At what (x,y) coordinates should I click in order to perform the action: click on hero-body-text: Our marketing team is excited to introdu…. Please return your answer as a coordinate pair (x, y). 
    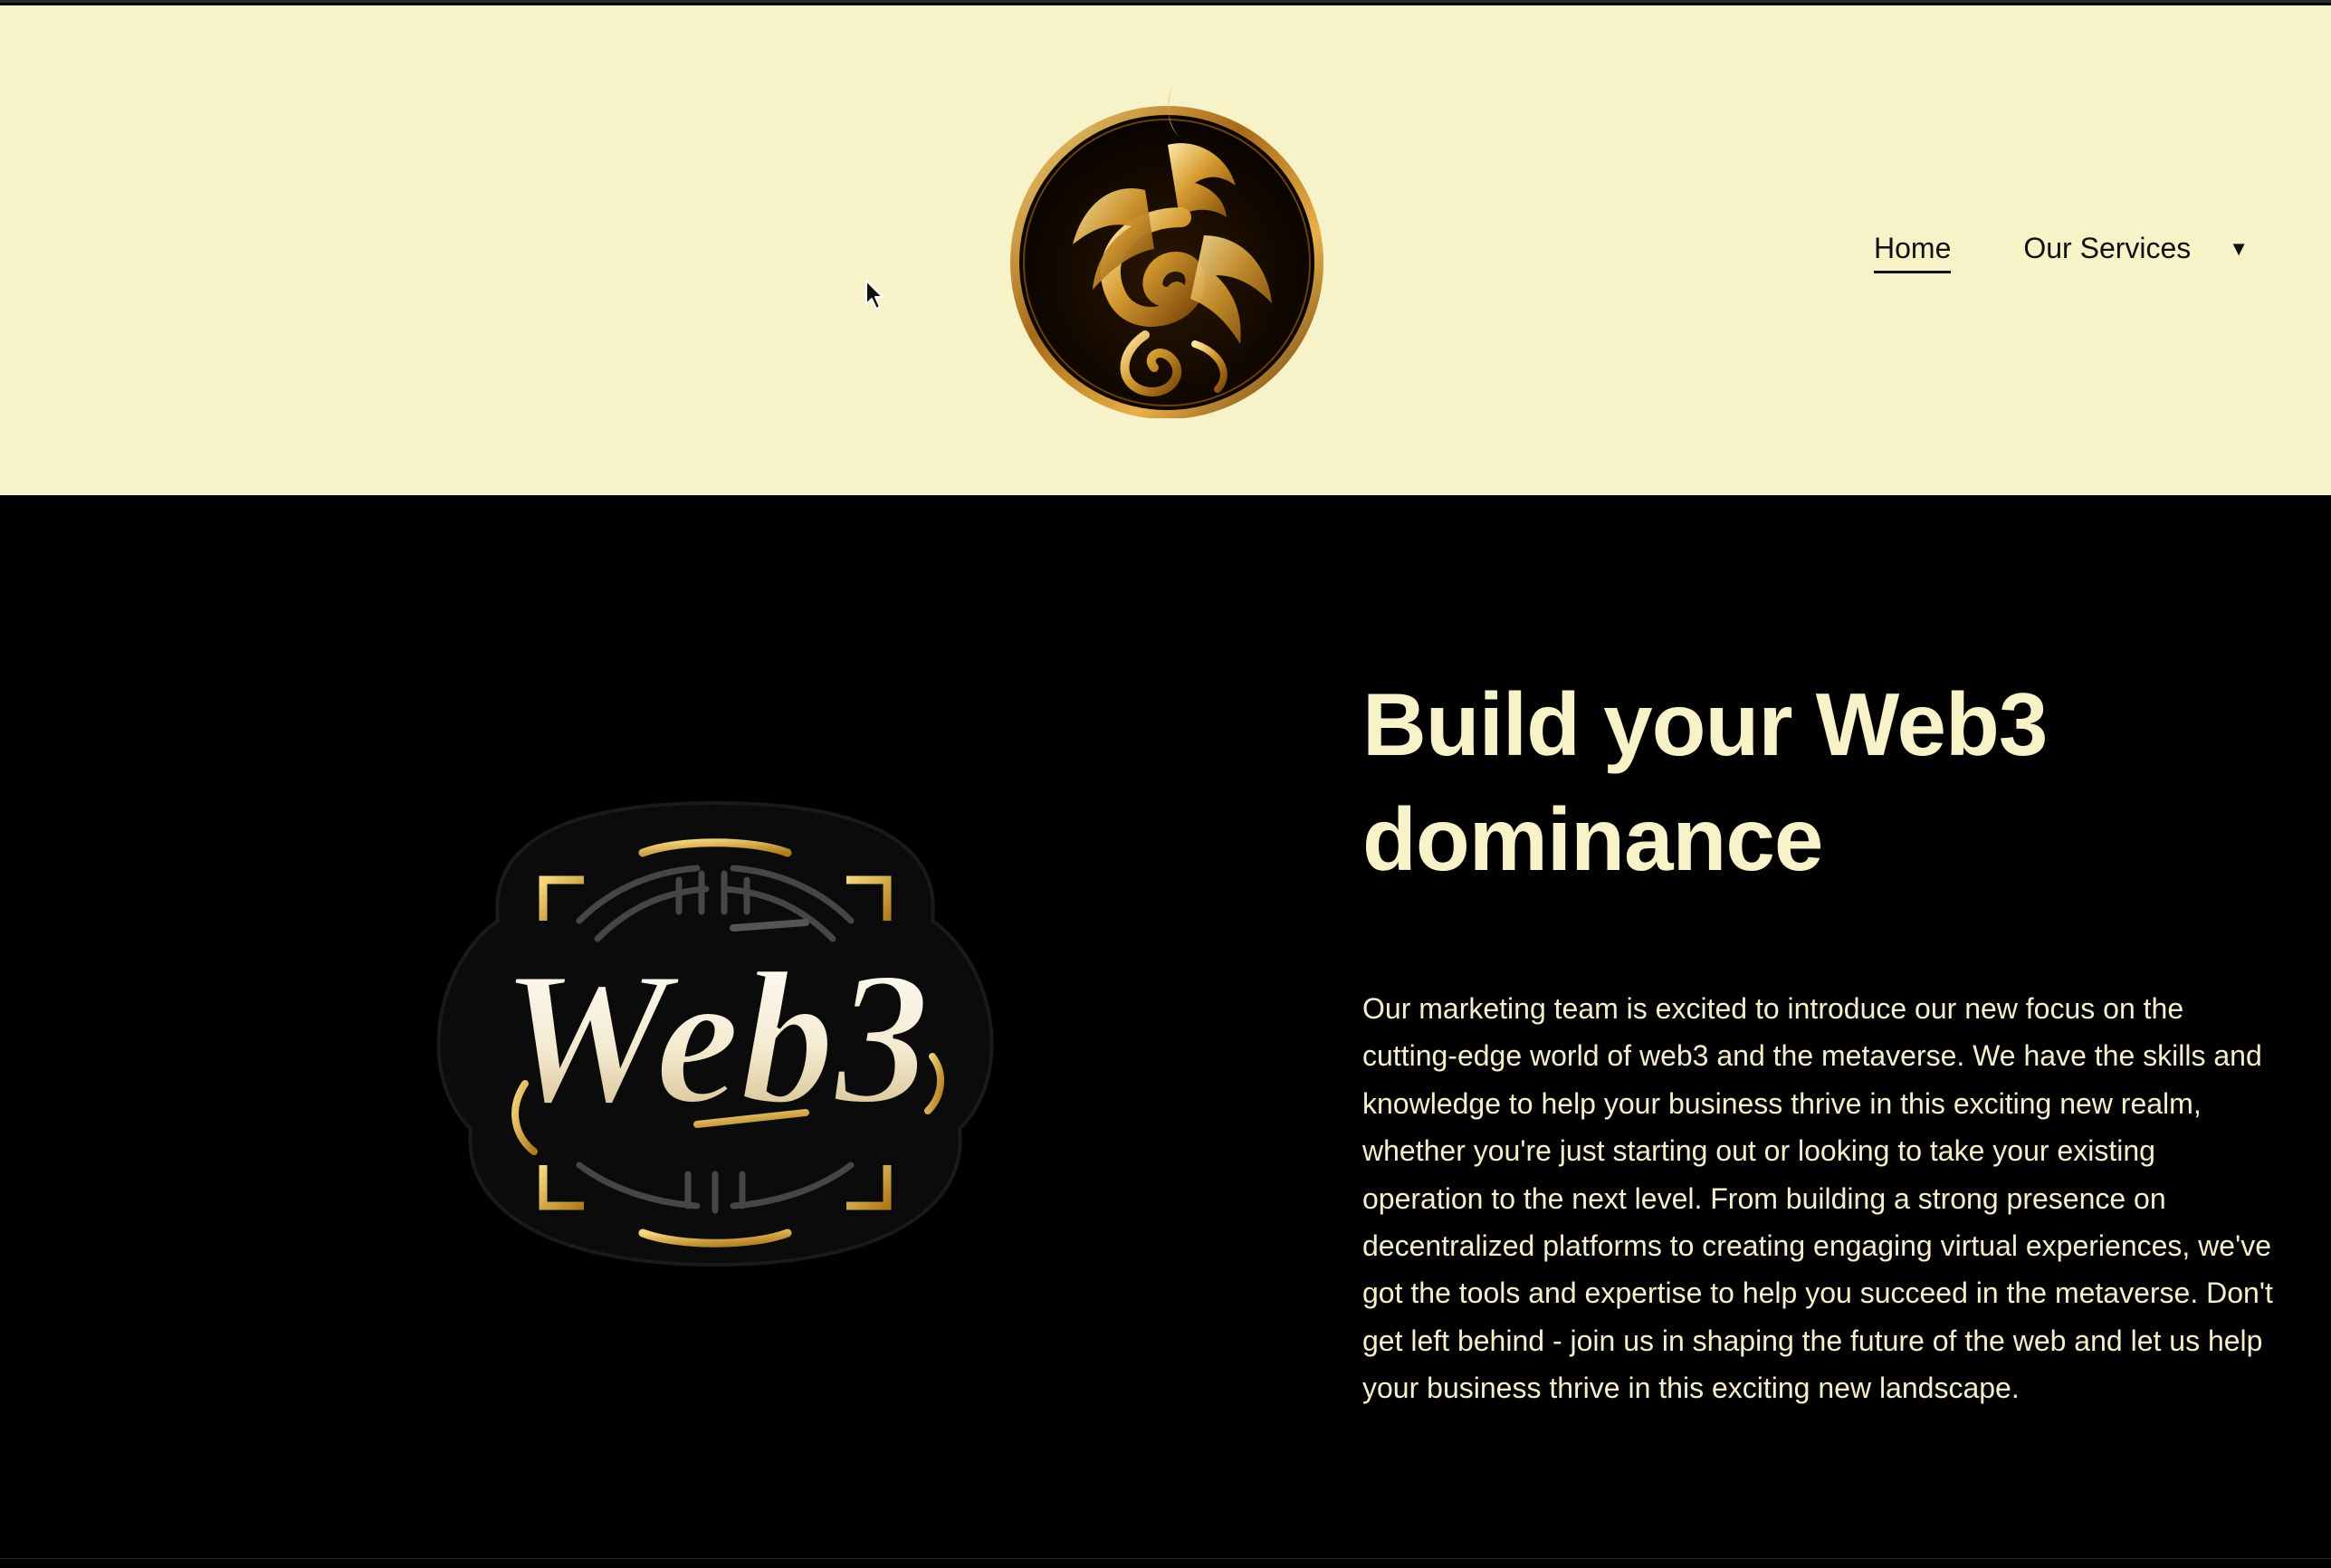
    Looking at the image, I should click on (1817, 1198).